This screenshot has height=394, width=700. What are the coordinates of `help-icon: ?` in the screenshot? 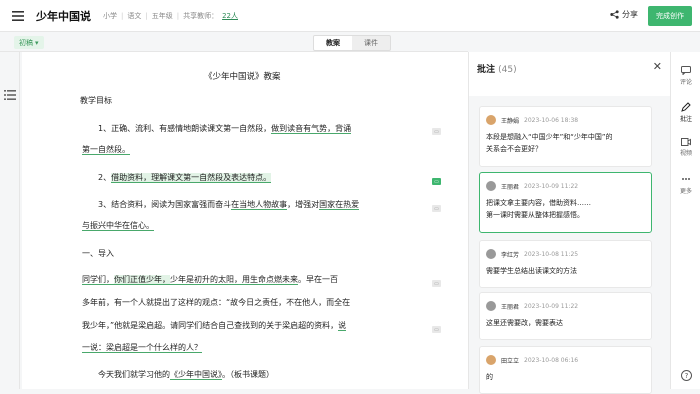 It's located at (685, 375).